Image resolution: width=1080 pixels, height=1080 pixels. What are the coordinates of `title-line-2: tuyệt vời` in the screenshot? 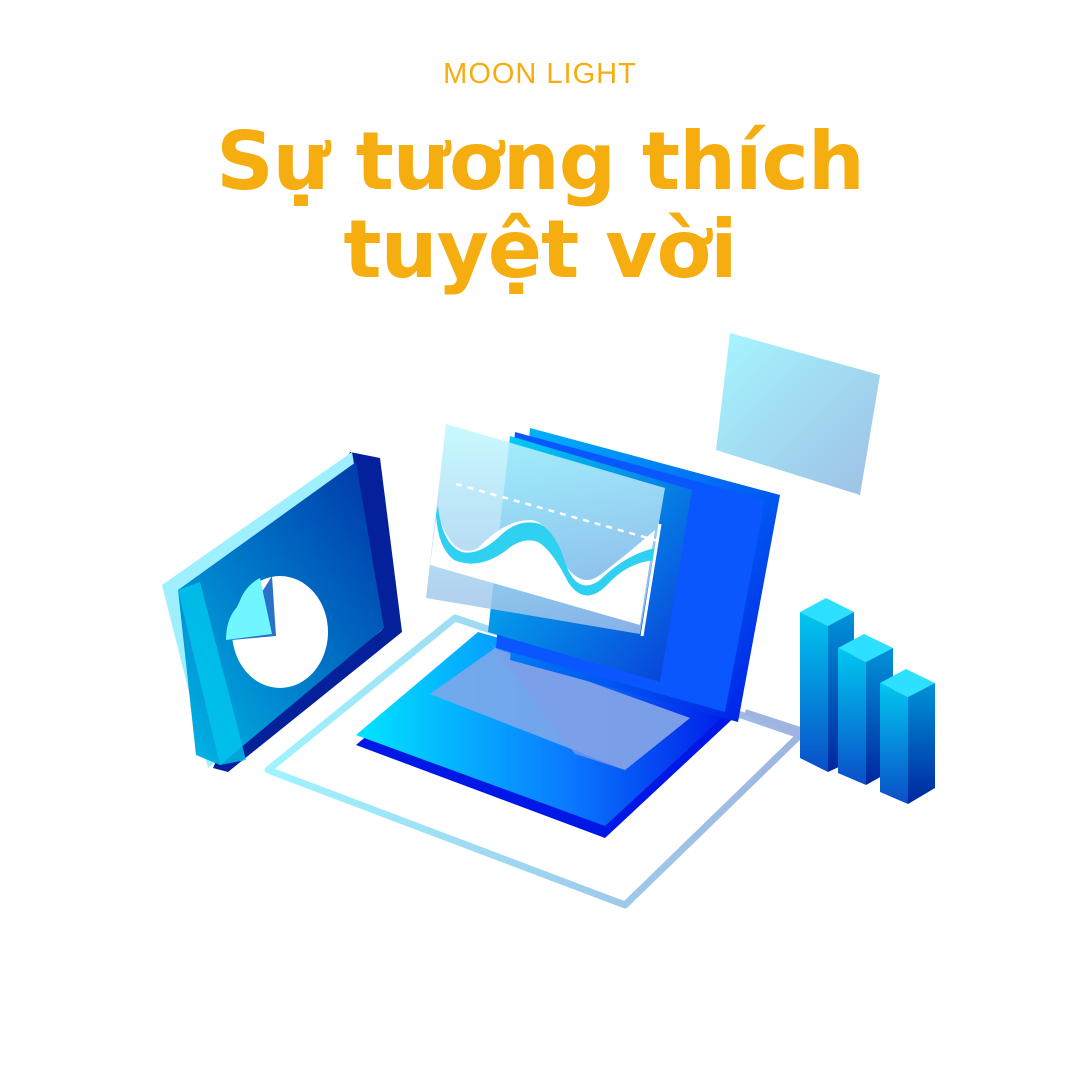 It's located at (540, 249).